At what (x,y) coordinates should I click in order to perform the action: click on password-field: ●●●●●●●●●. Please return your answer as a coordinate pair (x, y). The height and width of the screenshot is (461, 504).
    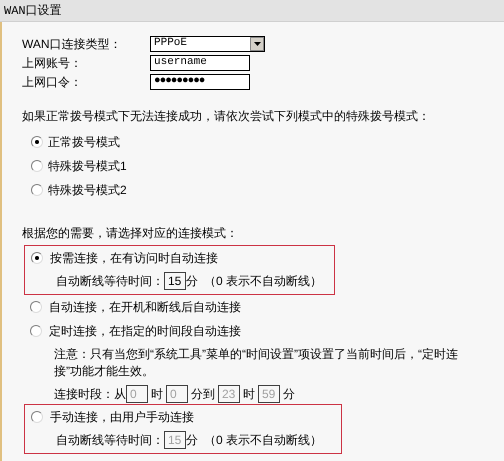
    Looking at the image, I should click on (200, 82).